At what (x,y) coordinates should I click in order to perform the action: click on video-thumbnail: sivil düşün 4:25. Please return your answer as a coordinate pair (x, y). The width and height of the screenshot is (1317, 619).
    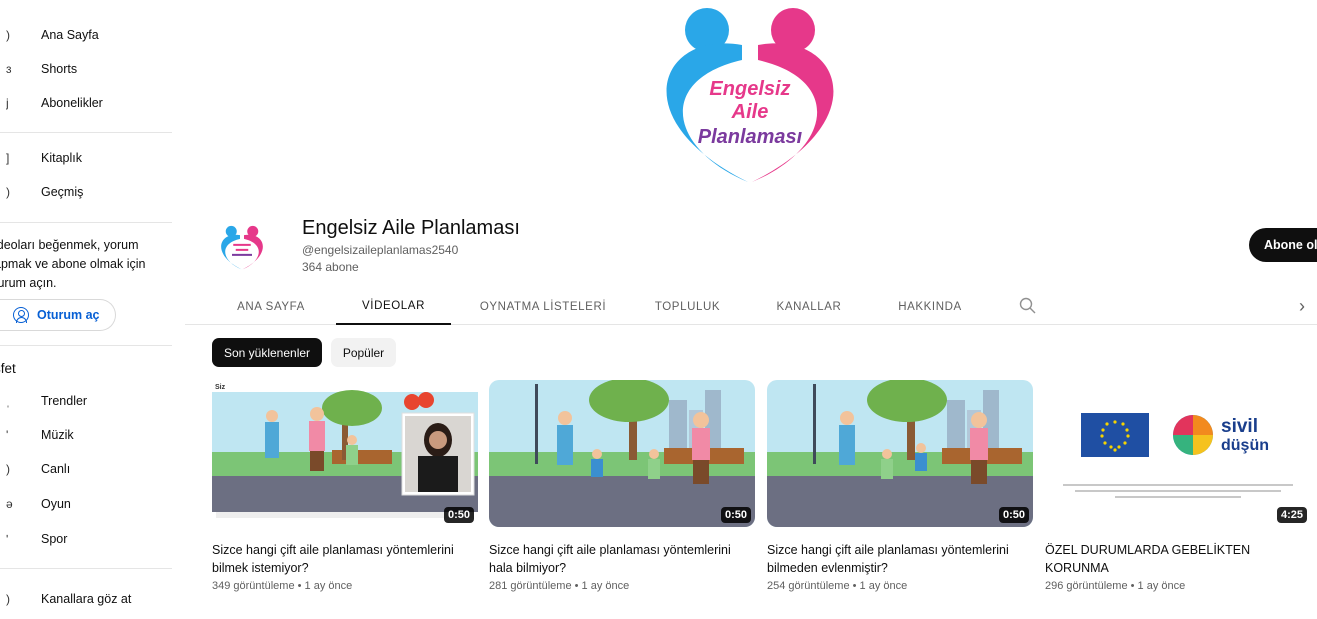
    Looking at the image, I should click on (1178, 453).